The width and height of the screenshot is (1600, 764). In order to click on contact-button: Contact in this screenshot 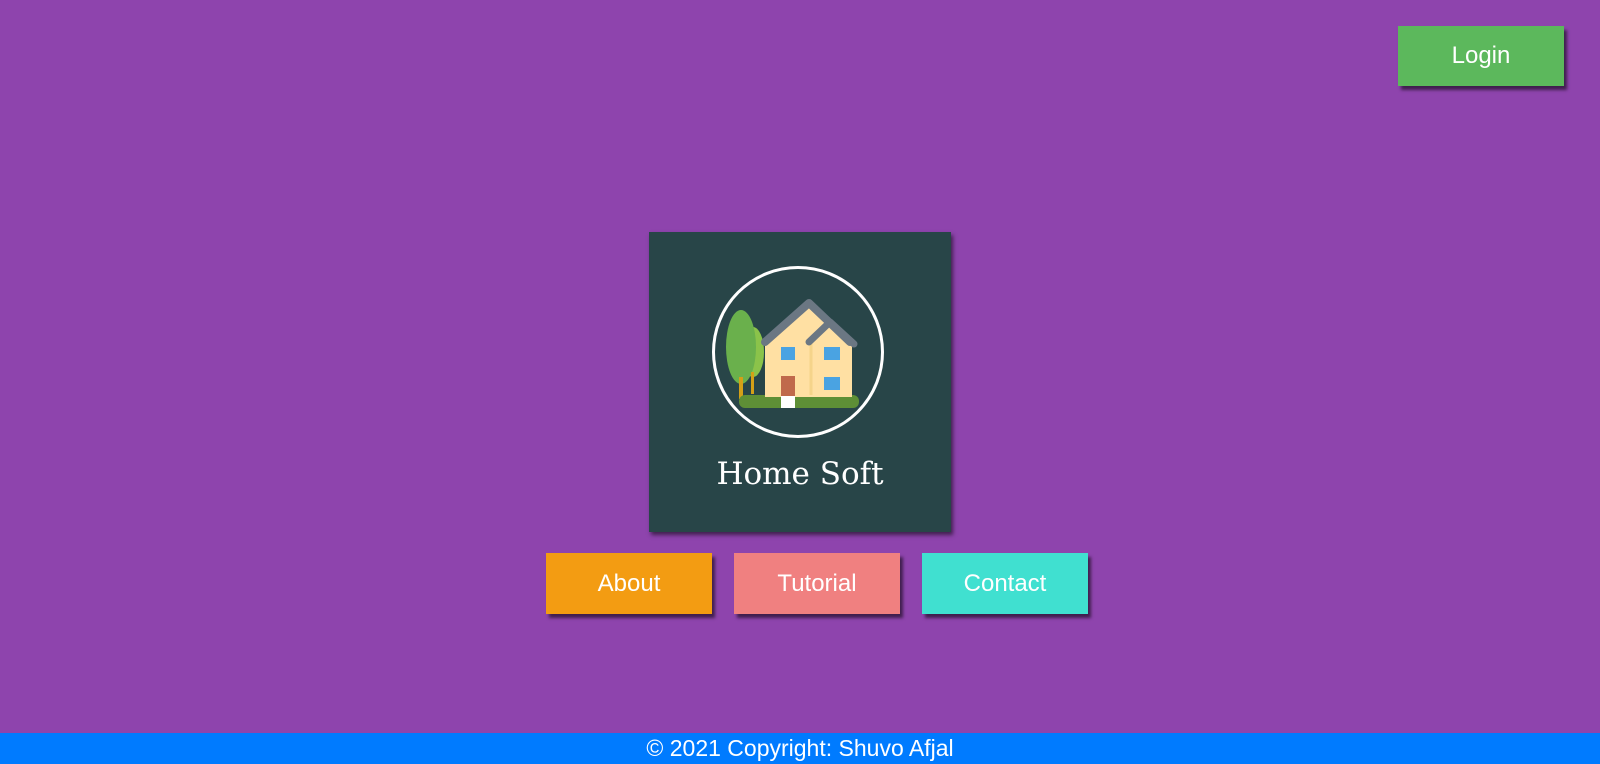, I will do `click(1005, 583)`.